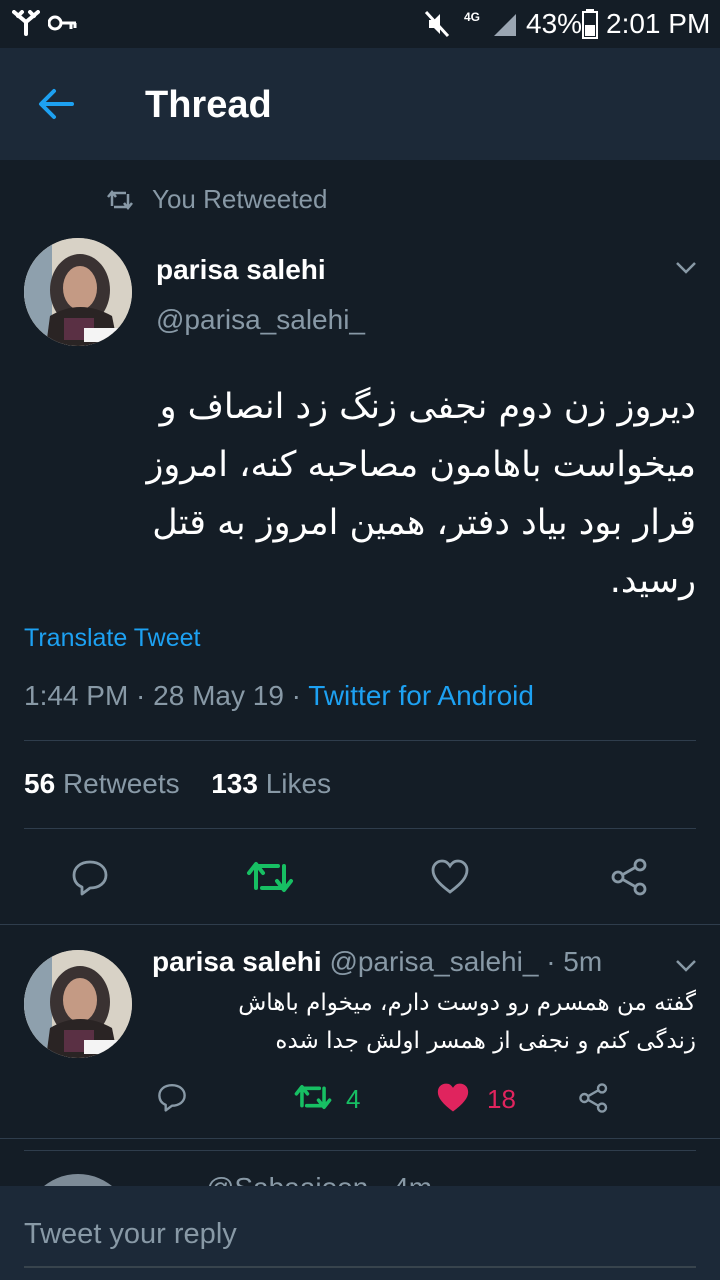 This screenshot has width=720, height=1280. Describe the element at coordinates (501, 1099) in the screenshot. I see `reply-like-count: 18` at that location.